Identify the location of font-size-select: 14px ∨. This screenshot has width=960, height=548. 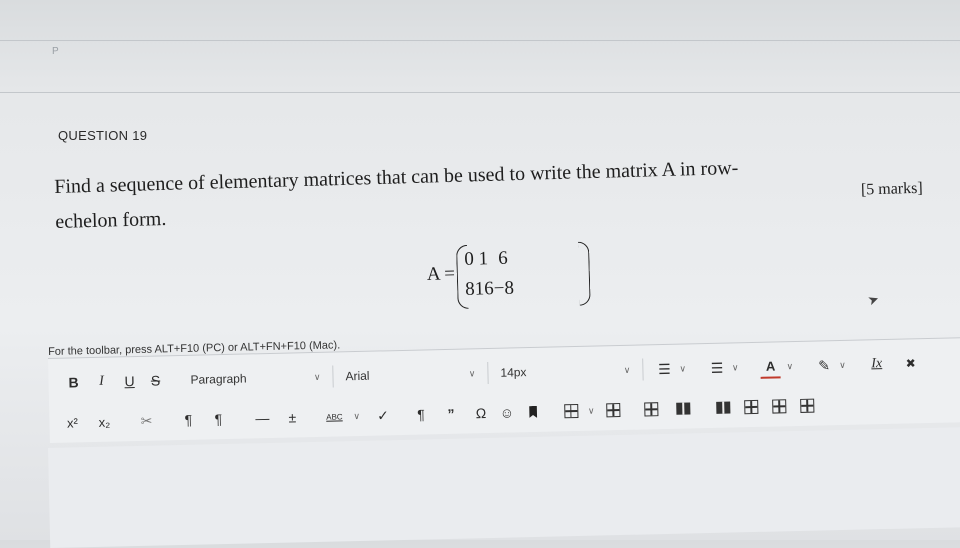
(565, 371).